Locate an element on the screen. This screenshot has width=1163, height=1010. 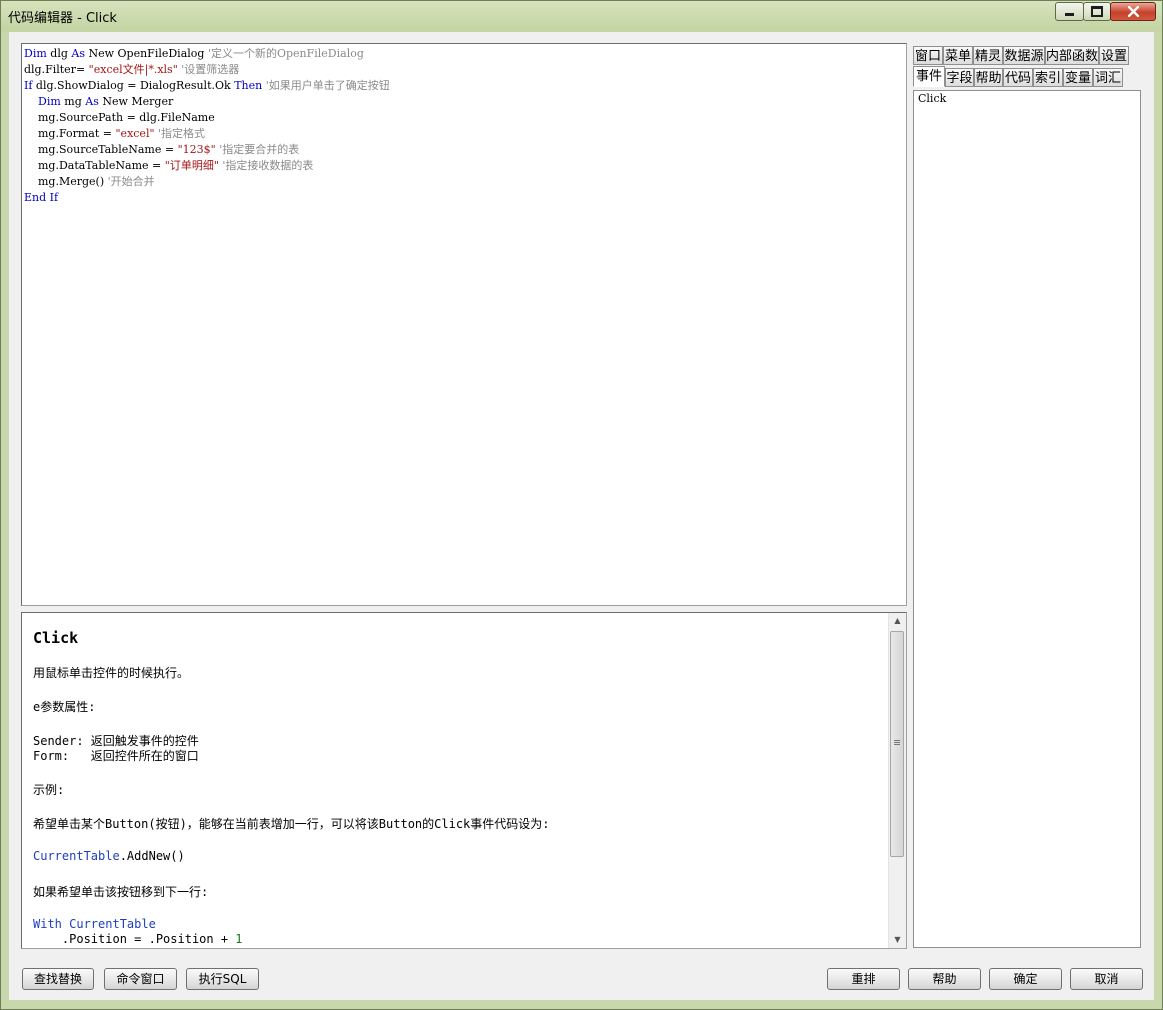
minimize-button is located at coordinates (1069, 11).